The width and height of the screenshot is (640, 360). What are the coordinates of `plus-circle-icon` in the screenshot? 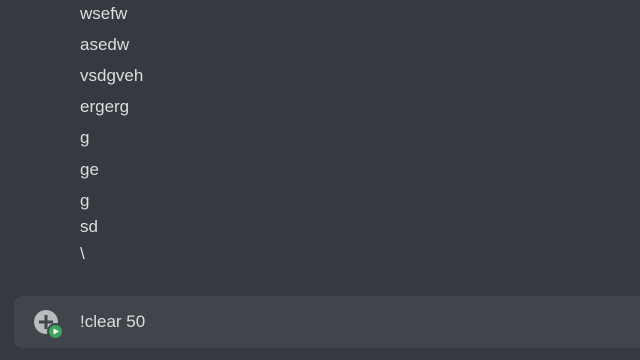 It's located at (49, 325).